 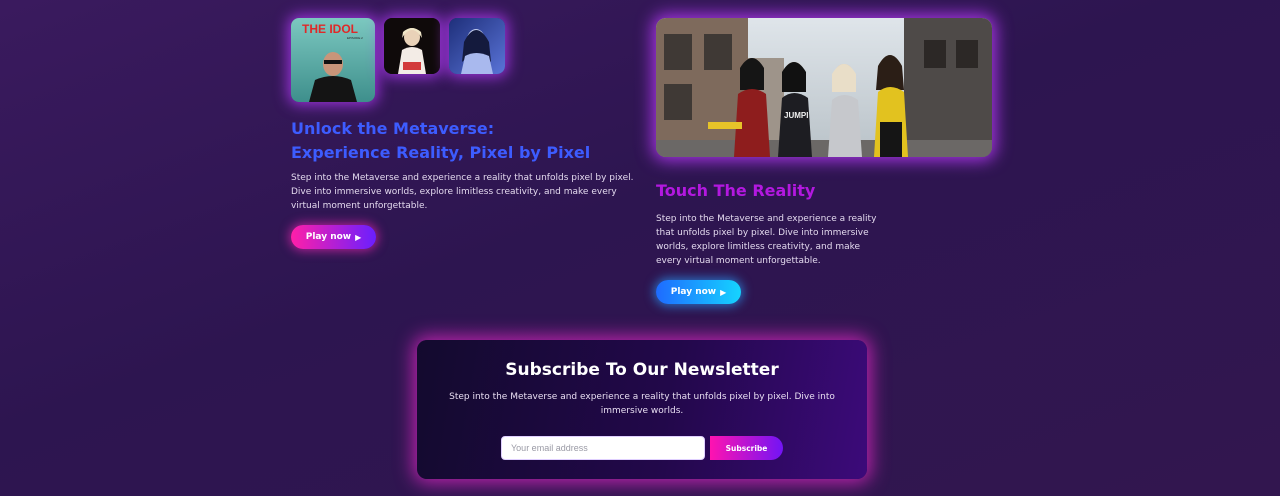 What do you see at coordinates (441, 152) in the screenshot?
I see `left-title-line-2: Experience Reality, Pixel by Pixel` at bounding box center [441, 152].